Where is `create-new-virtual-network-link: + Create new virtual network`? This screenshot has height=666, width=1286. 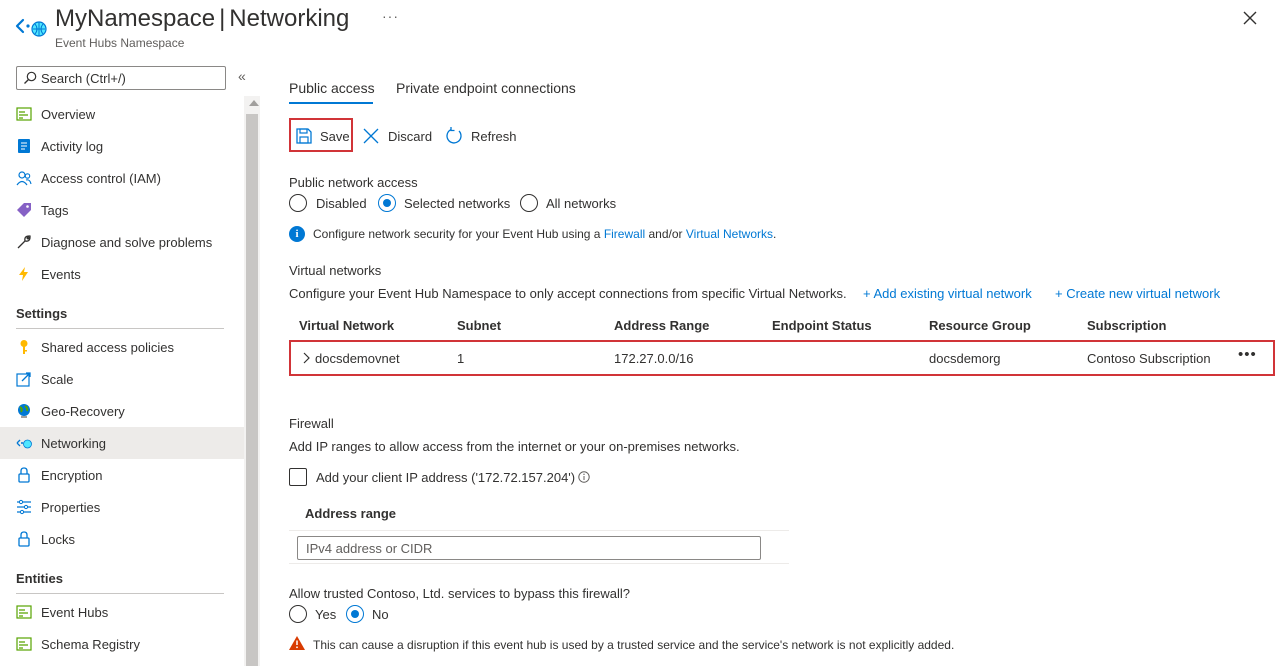
create-new-virtual-network-link: + Create new virtual network is located at coordinates (1137, 293).